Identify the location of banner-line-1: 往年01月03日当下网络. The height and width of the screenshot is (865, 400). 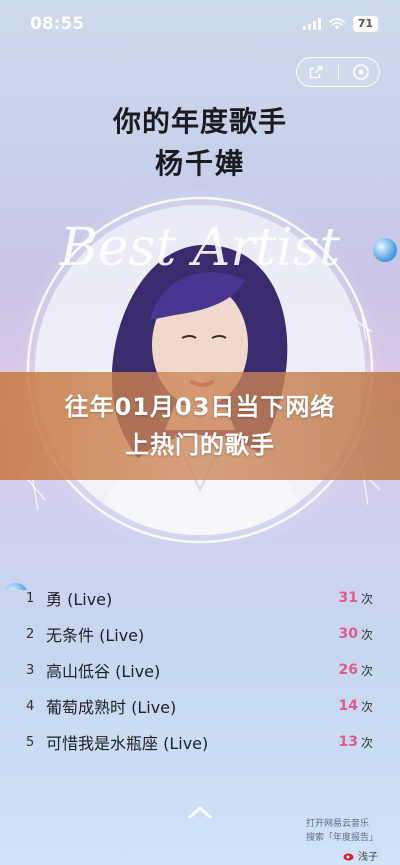
(200, 407).